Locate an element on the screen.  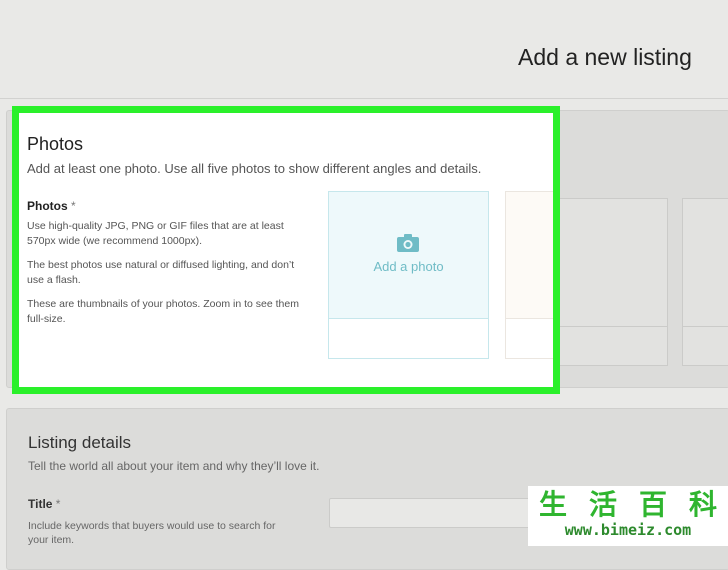
add-photo-label: Add a photo is located at coordinates (408, 266).